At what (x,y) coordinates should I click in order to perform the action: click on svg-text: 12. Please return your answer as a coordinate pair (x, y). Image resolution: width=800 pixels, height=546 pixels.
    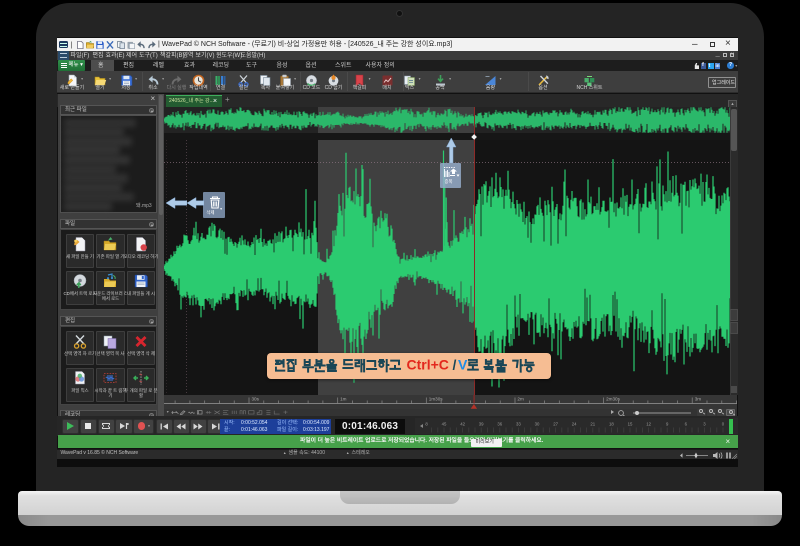
    Looking at the image, I should click on (648, 424).